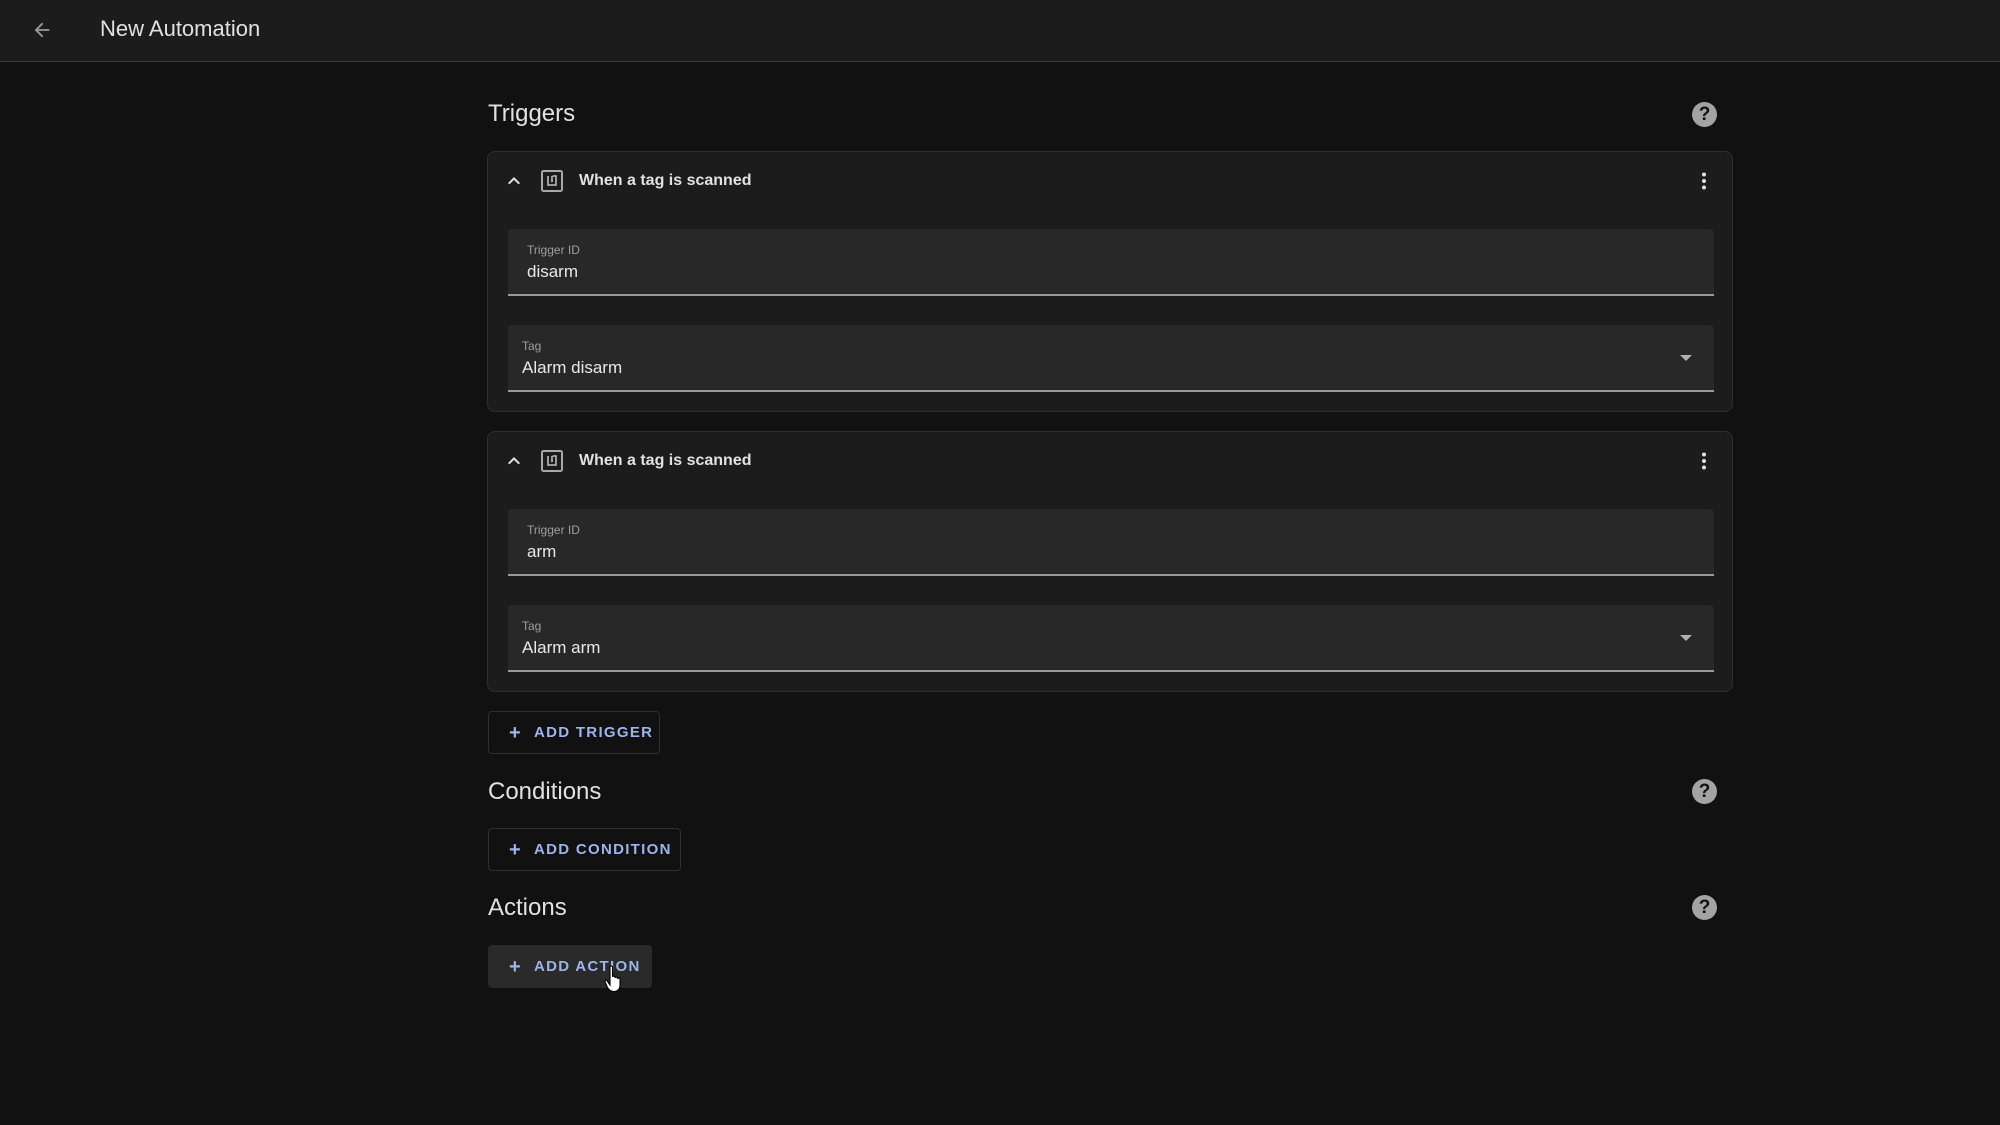 This screenshot has height=1125, width=2000. Describe the element at coordinates (532, 113) in the screenshot. I see `section-title-triggers: Triggers` at that location.